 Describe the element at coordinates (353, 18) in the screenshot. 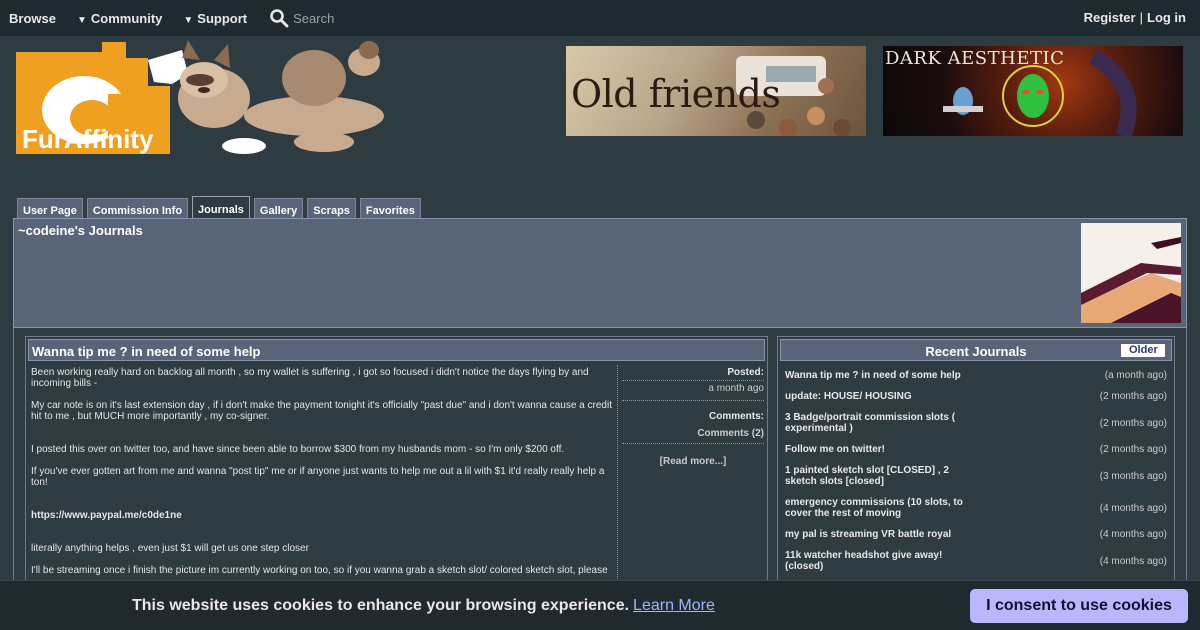

I see `search-input` at that location.